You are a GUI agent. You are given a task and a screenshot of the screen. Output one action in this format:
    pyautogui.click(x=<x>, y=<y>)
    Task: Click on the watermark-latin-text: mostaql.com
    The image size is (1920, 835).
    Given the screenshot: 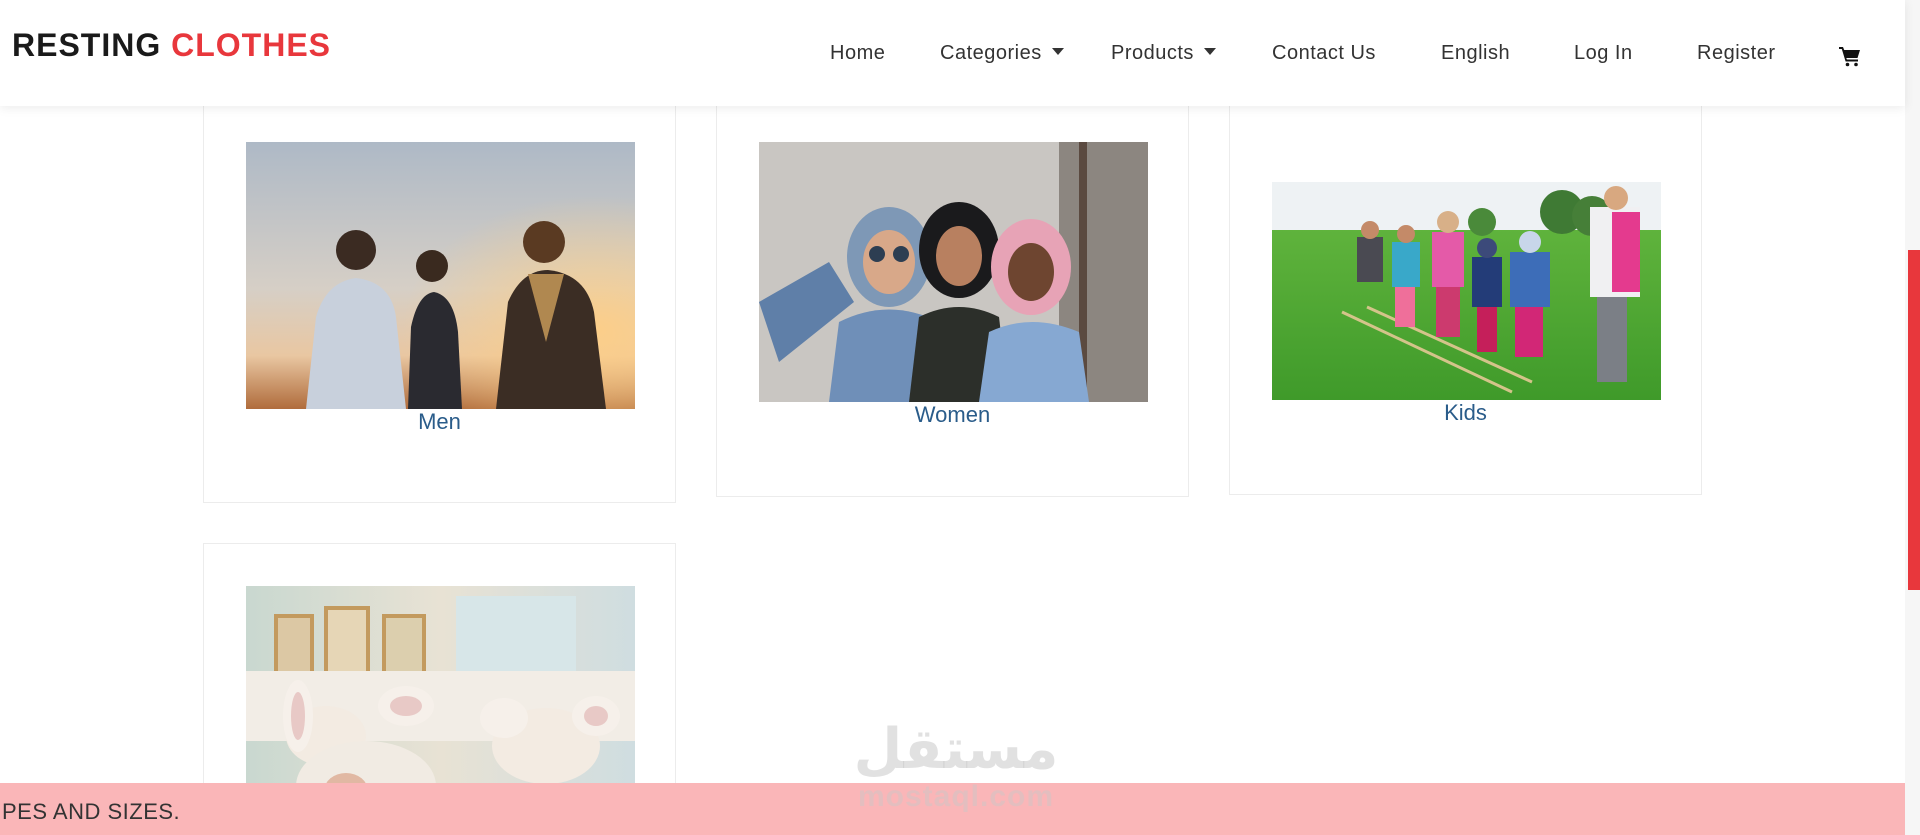 What is the action you would take?
    pyautogui.click(x=956, y=796)
    